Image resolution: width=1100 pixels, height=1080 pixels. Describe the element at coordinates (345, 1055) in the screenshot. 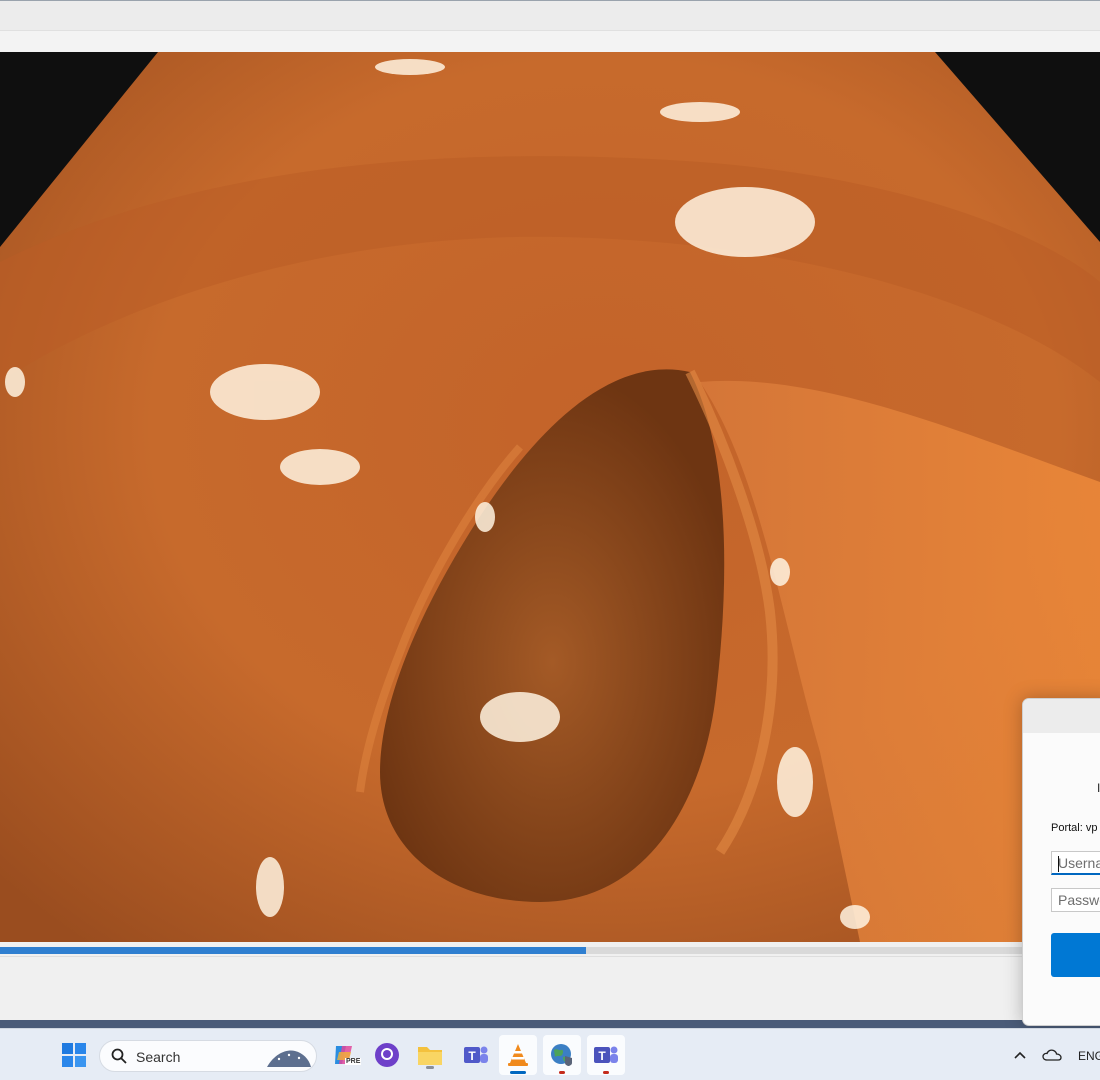

I see `copilot-icon: PRE` at that location.